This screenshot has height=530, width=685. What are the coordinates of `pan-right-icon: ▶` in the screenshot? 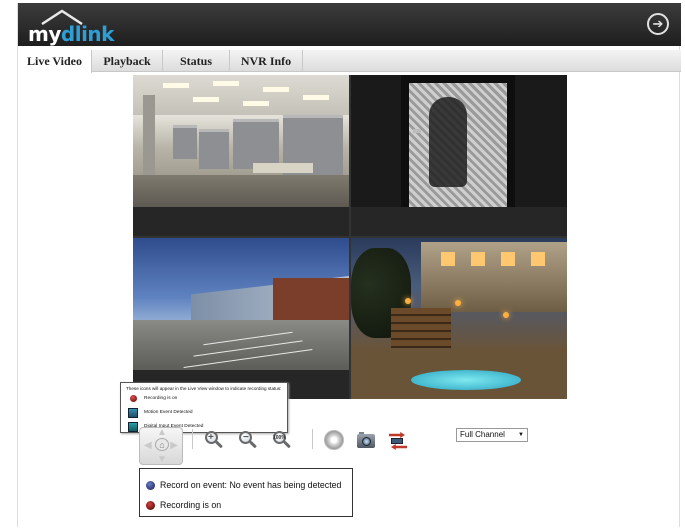 It's located at (174, 445).